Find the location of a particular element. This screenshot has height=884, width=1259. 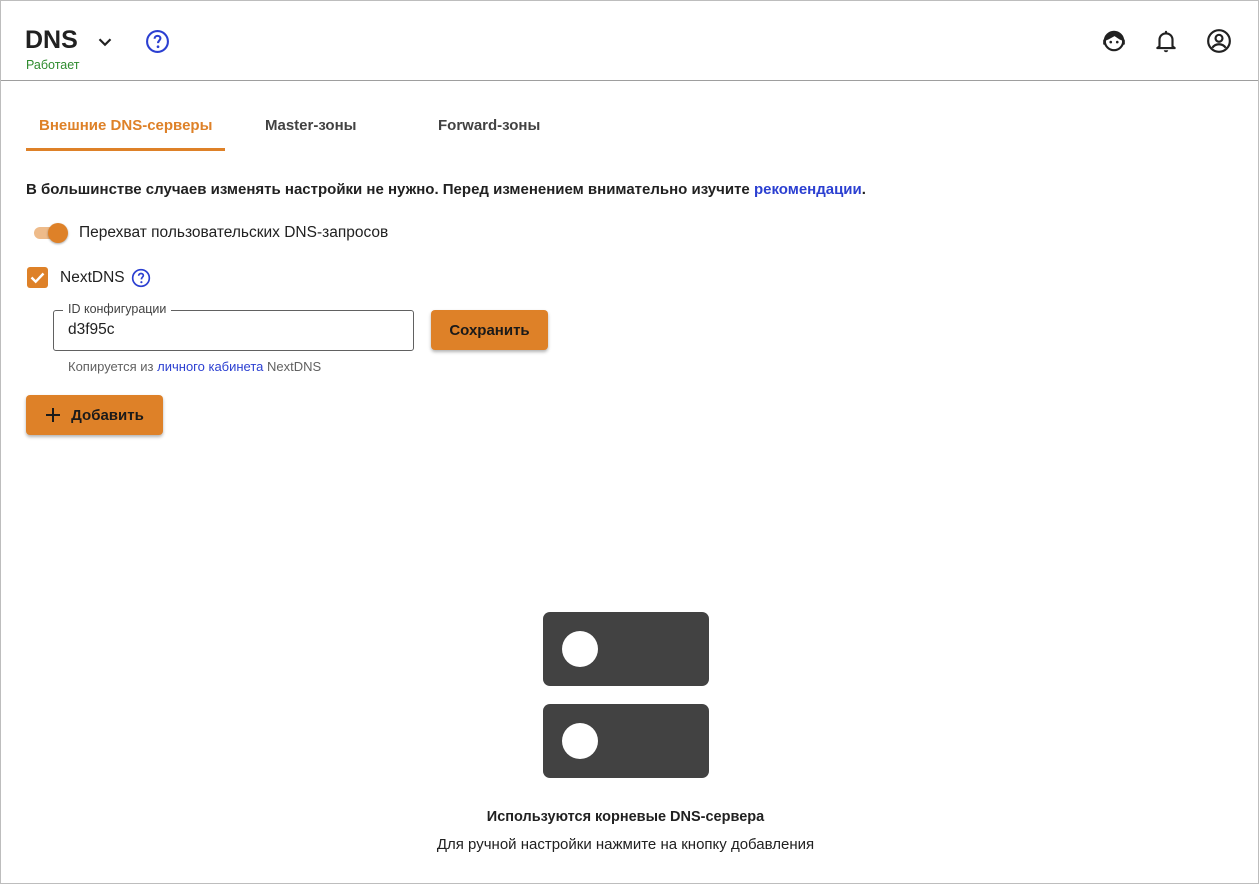

personal-account-link: личного кабинета is located at coordinates (210, 366).